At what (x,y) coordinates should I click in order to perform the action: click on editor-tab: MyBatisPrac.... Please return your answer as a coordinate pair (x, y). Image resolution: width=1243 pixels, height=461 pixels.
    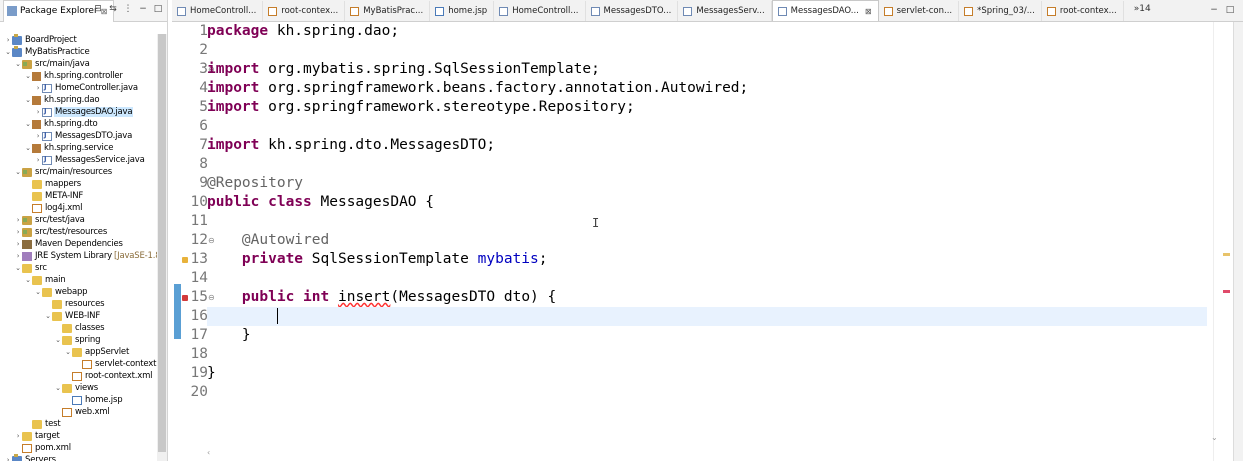
    Looking at the image, I should click on (388, 11).